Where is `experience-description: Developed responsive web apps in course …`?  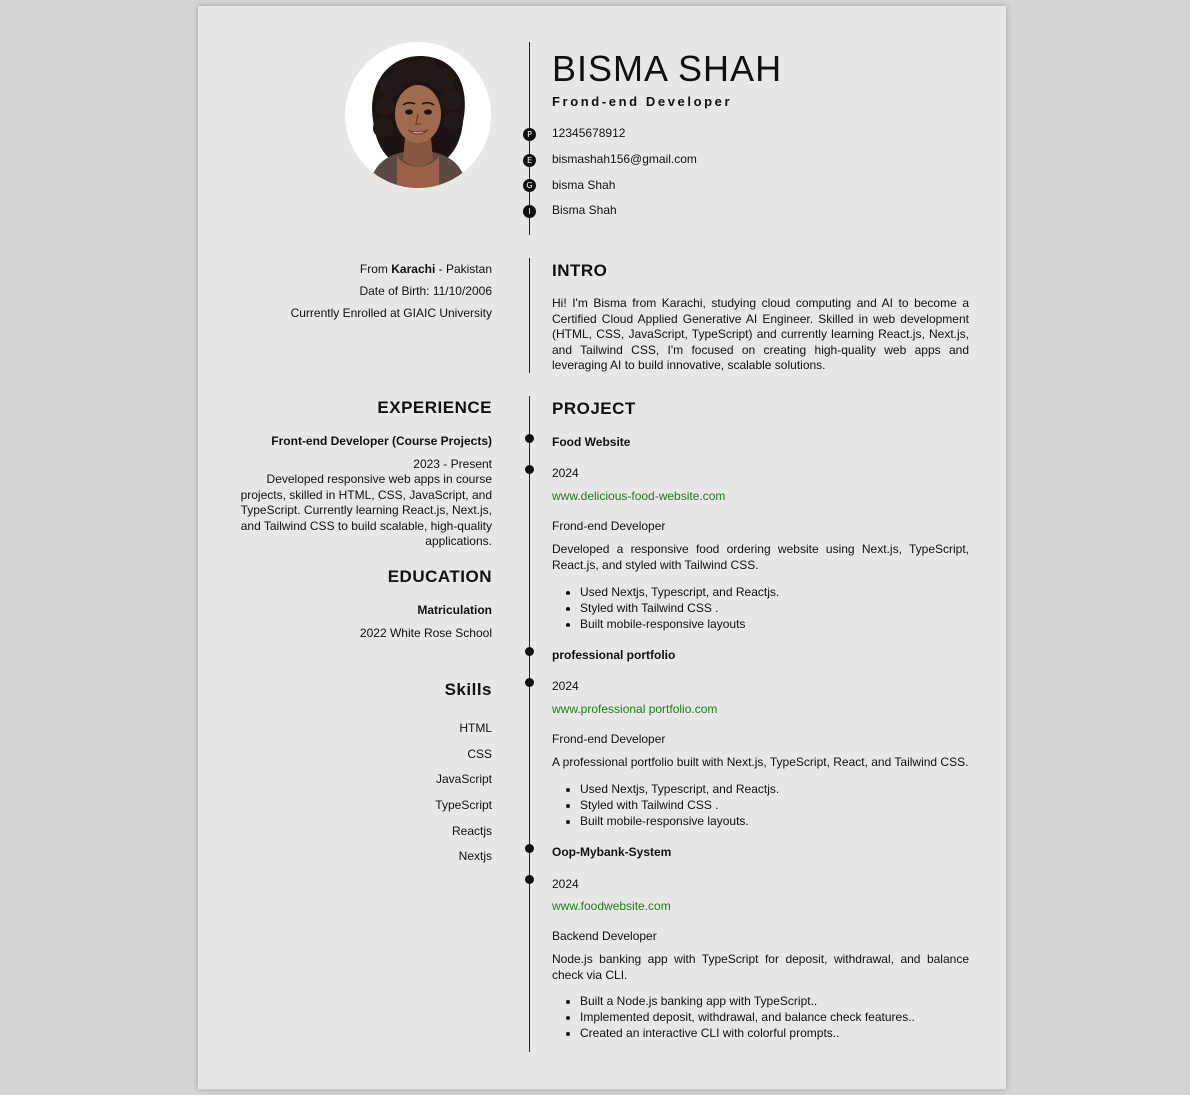 experience-description: Developed responsive web apps in course … is located at coordinates (366, 510).